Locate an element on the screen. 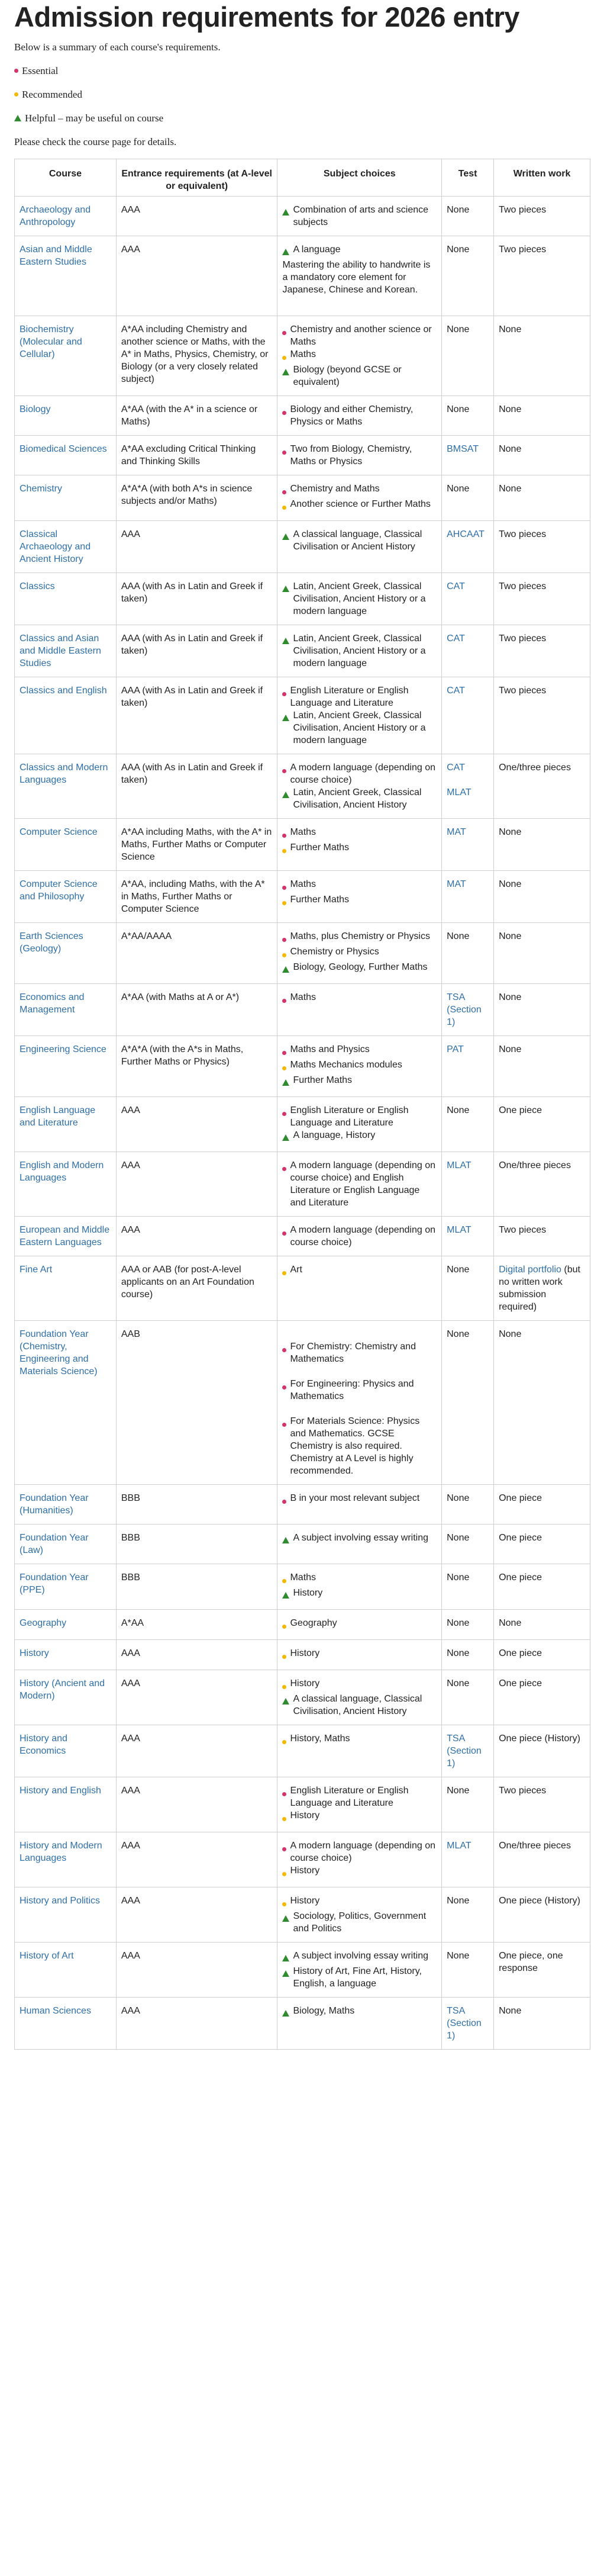  course-link: Foundation Year (Law) is located at coordinates (54, 1544).